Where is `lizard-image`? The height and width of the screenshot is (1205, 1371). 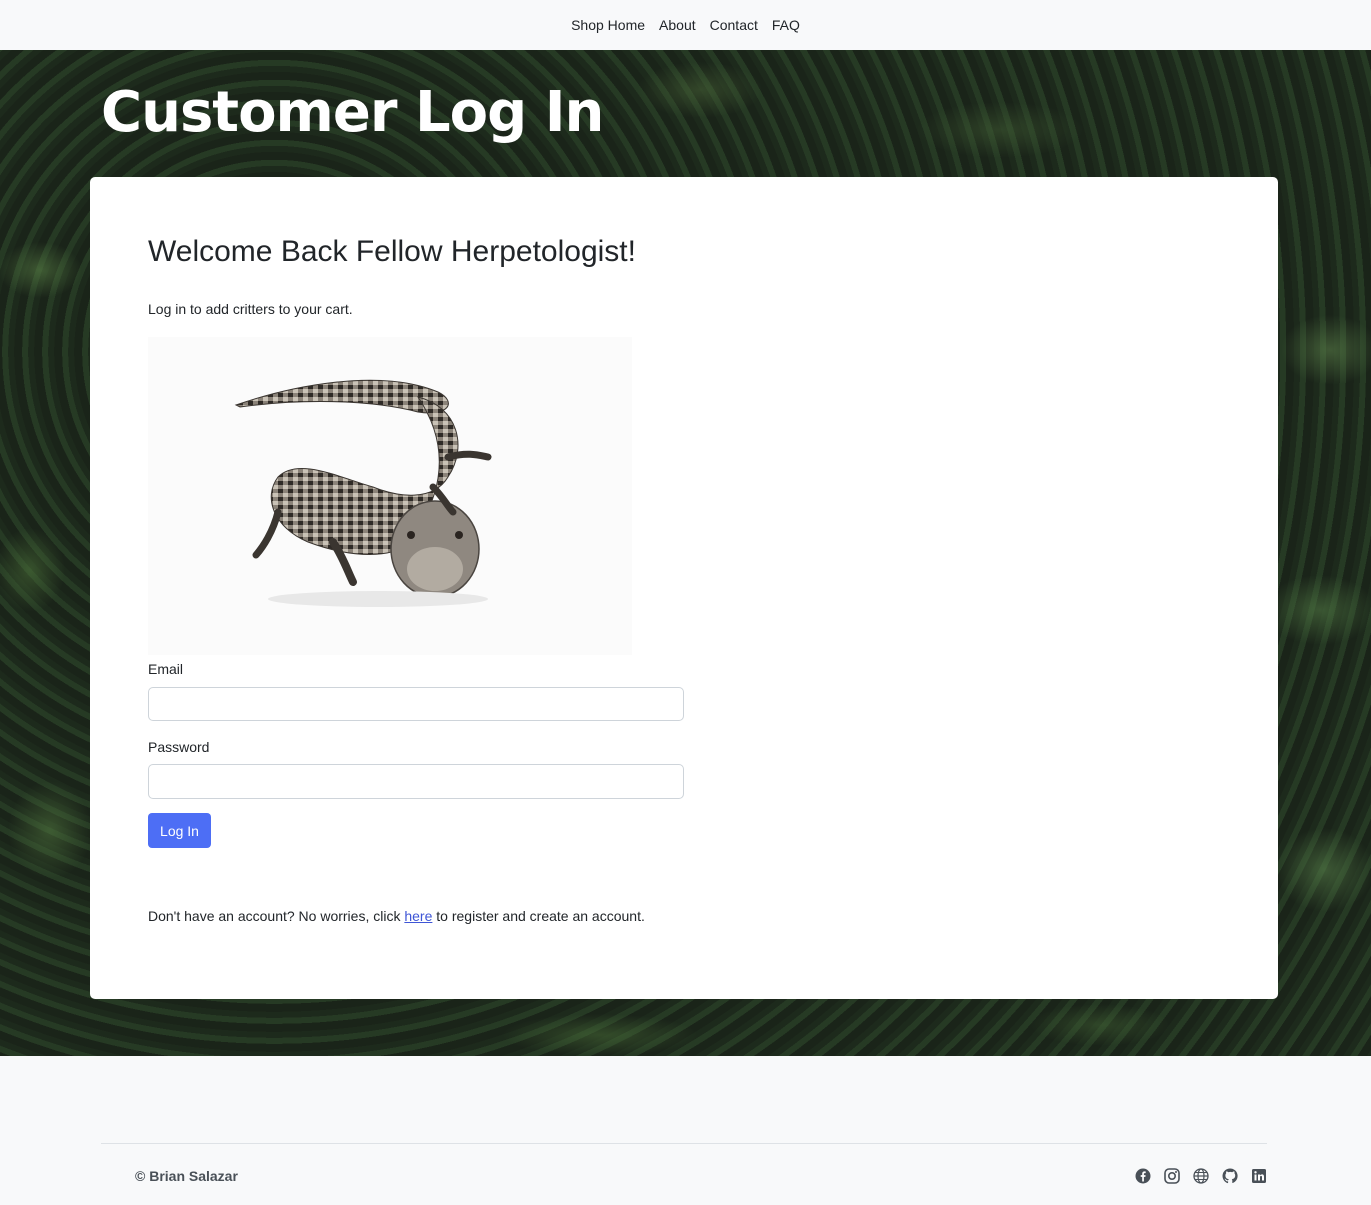 lizard-image is located at coordinates (390, 496).